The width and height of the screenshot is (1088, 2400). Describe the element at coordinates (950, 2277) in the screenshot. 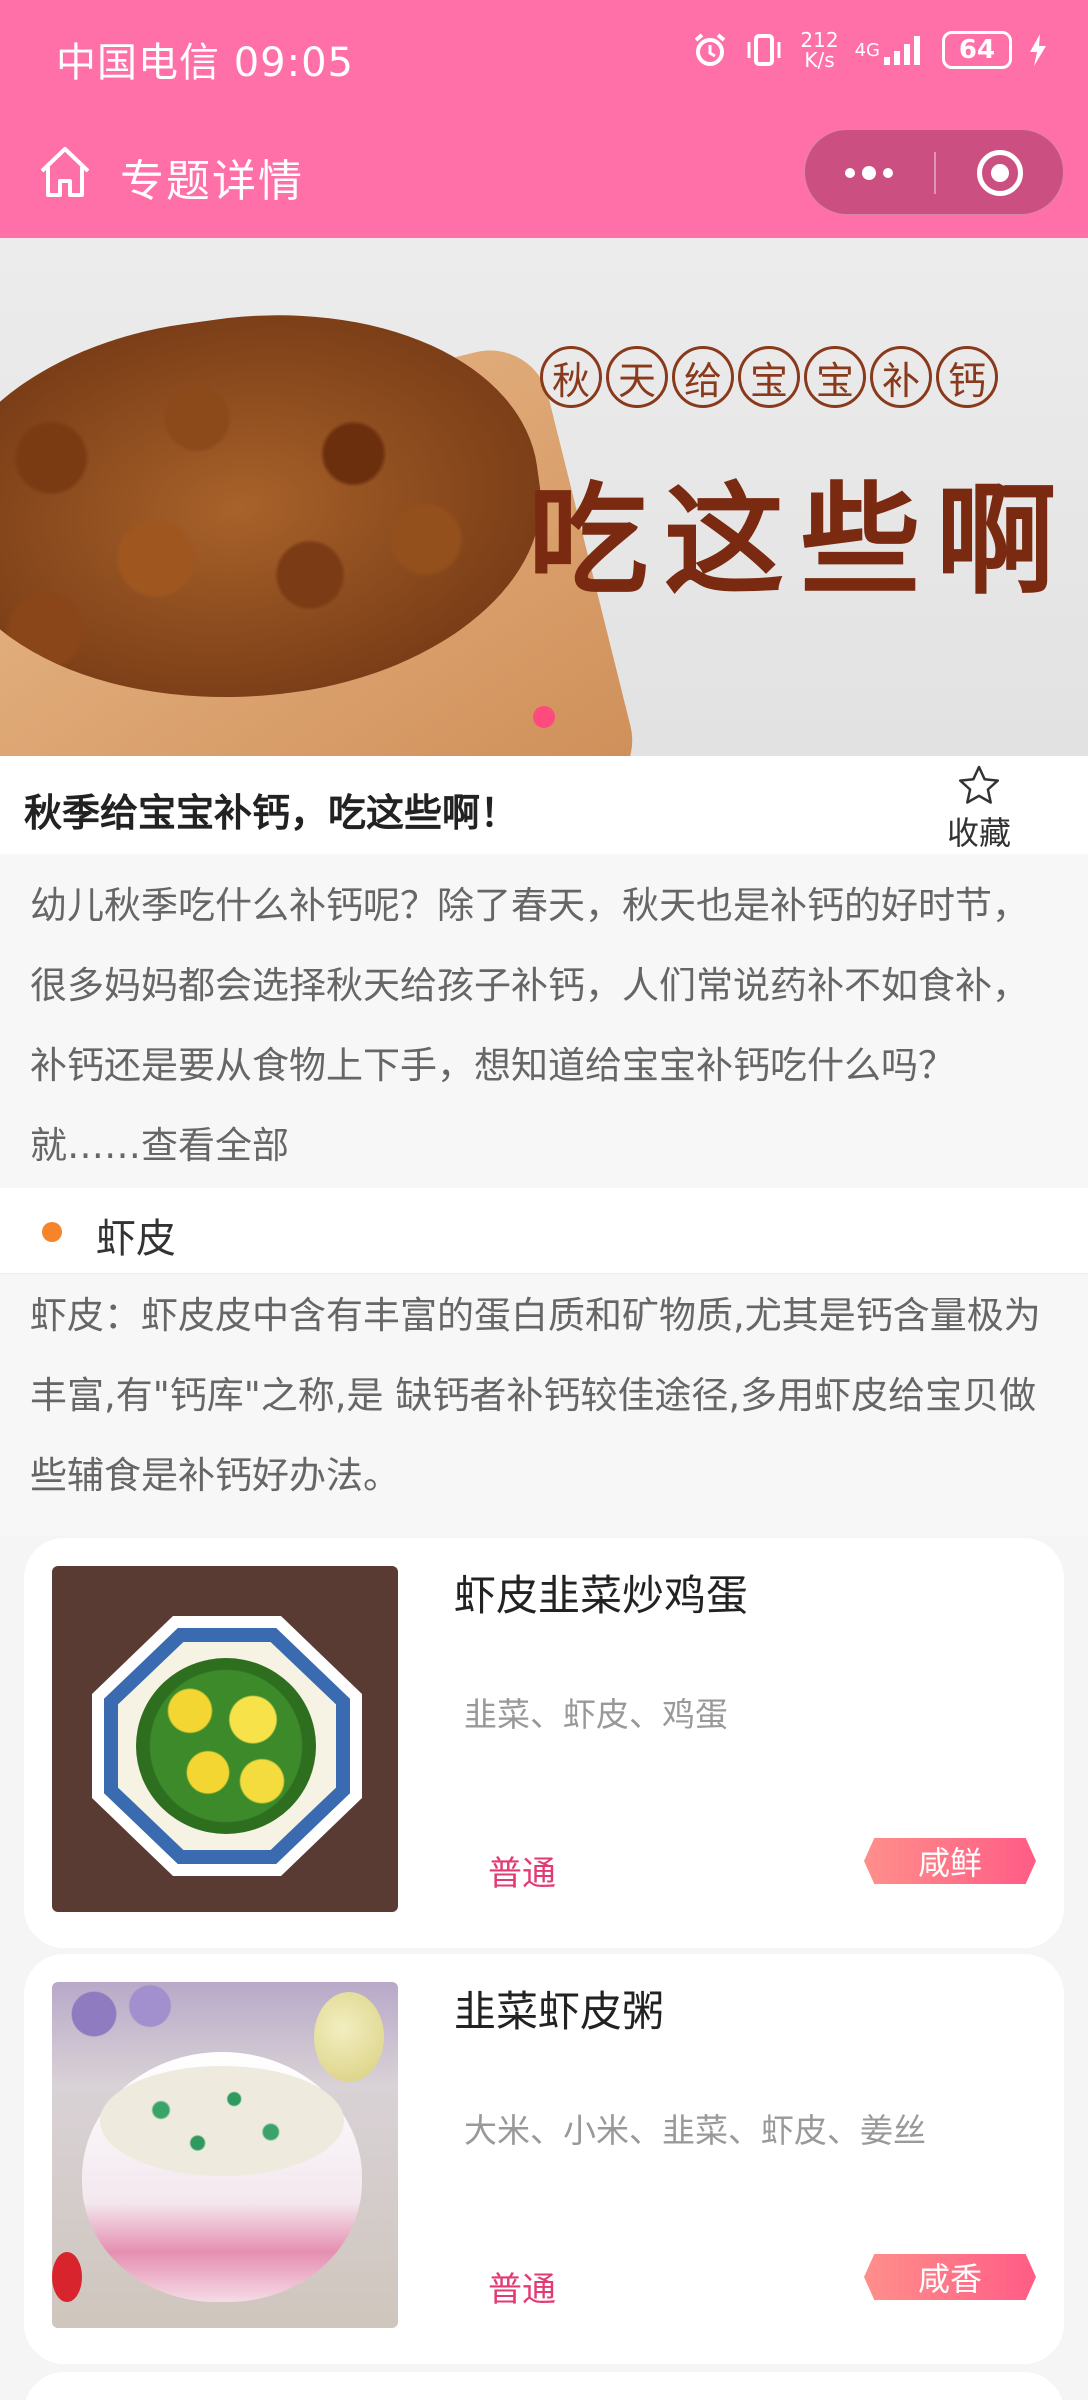

I see `recipe-taste-tag: 咸香` at that location.